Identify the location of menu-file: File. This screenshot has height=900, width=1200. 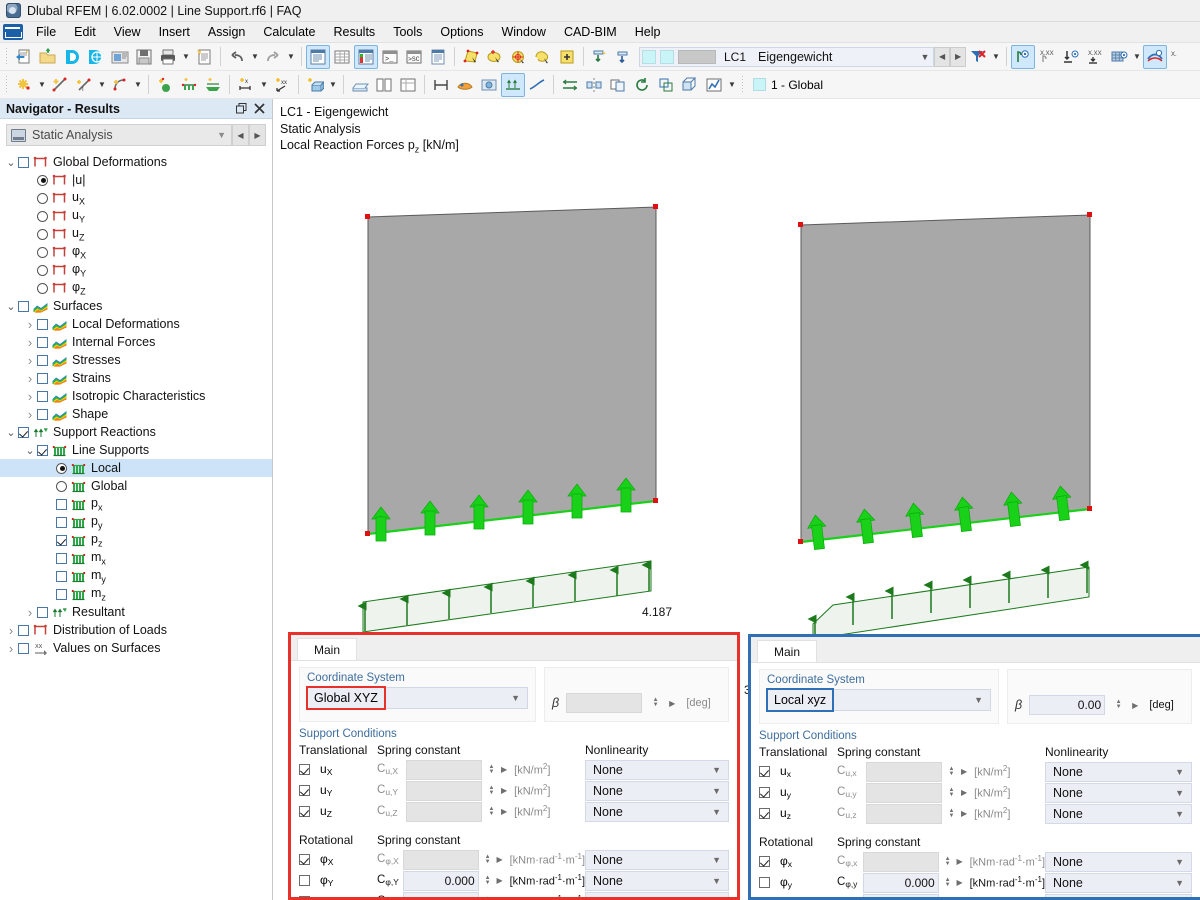
(46, 32).